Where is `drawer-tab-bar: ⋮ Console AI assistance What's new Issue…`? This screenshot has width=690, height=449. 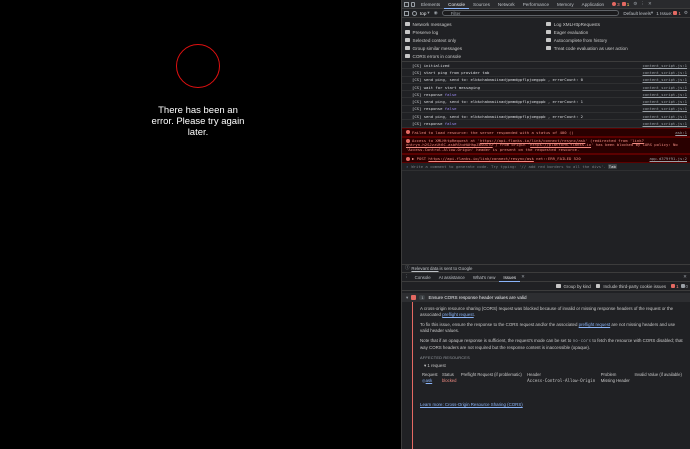
drawer-tab-bar: ⋮ Console AI assistance What's new Issue… is located at coordinates (546, 277).